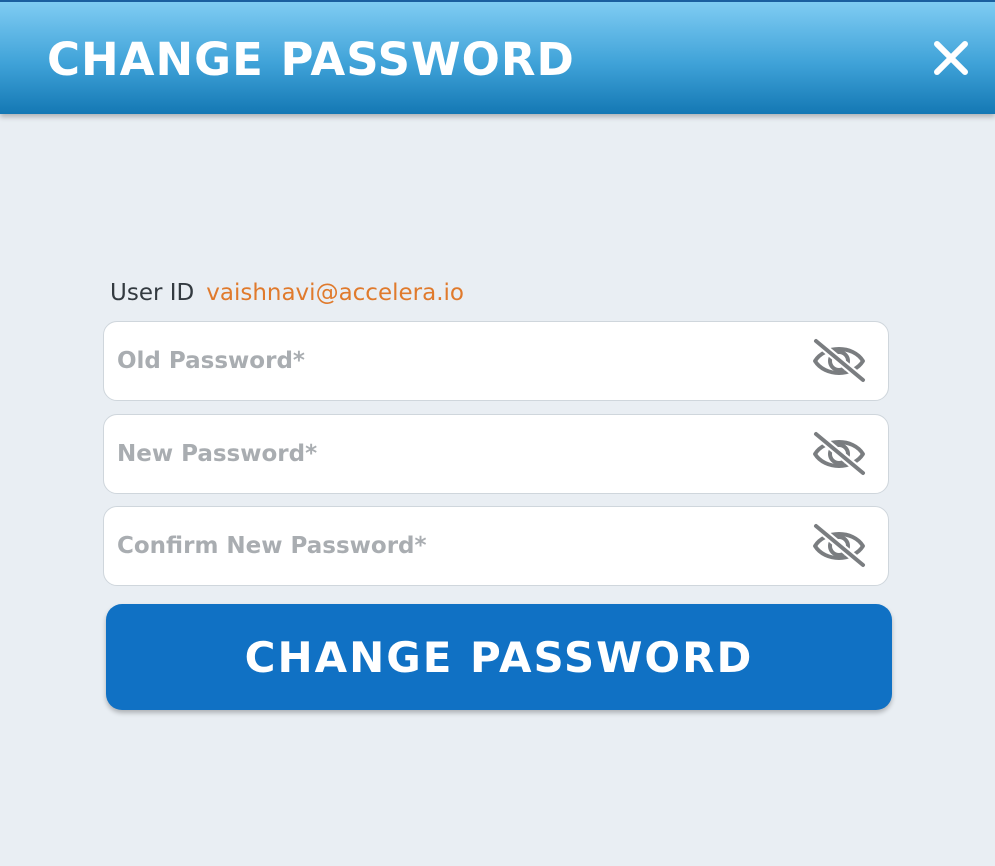  Describe the element at coordinates (335, 293) in the screenshot. I see `user-id-value: vaishnavi@accelera.io` at that location.